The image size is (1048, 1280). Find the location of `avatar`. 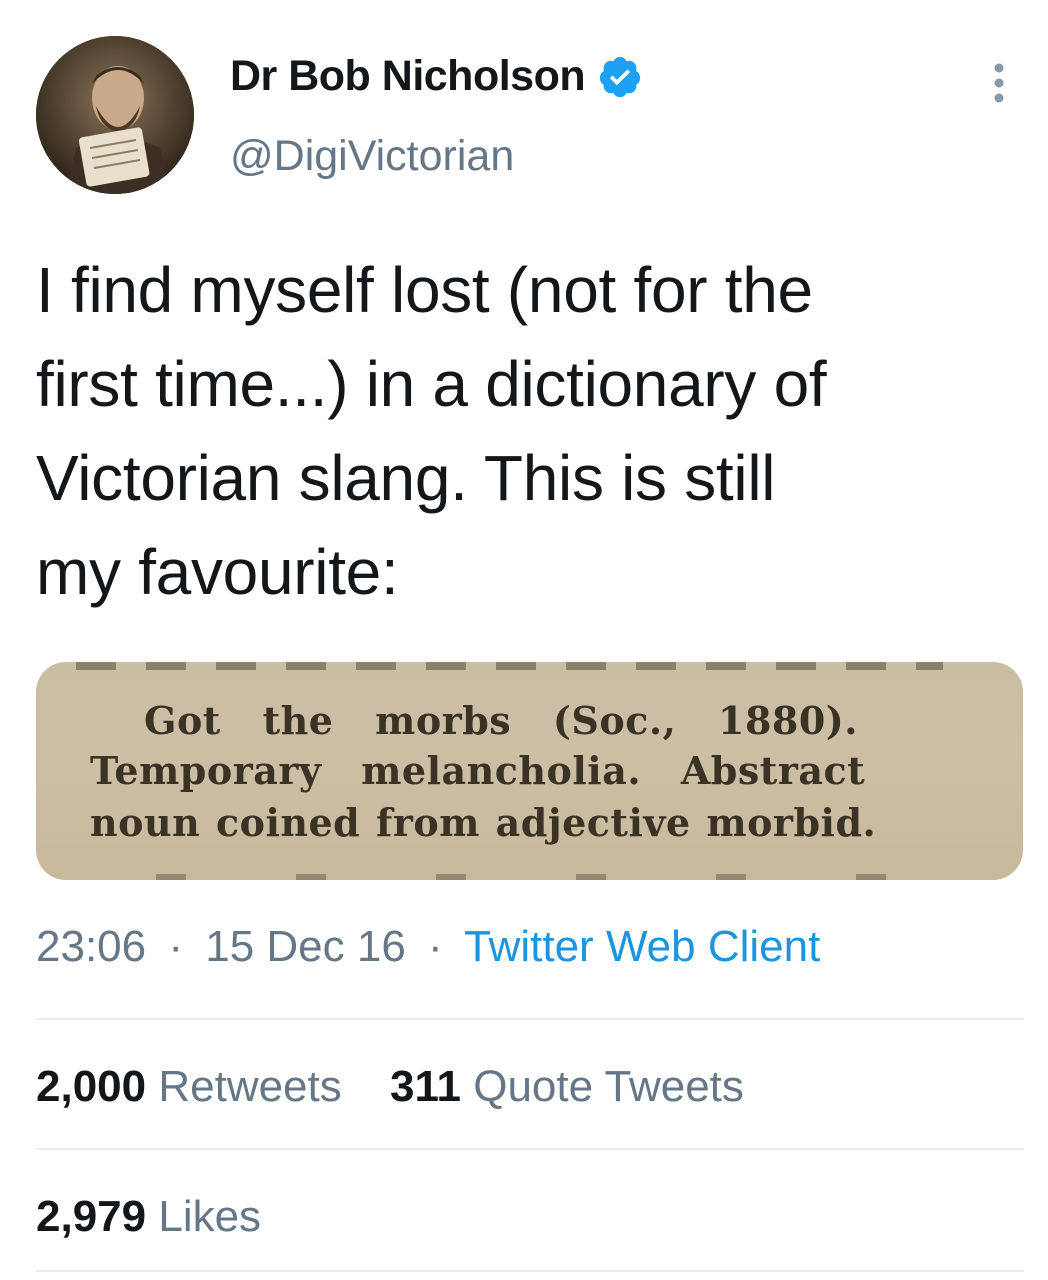

avatar is located at coordinates (115, 115).